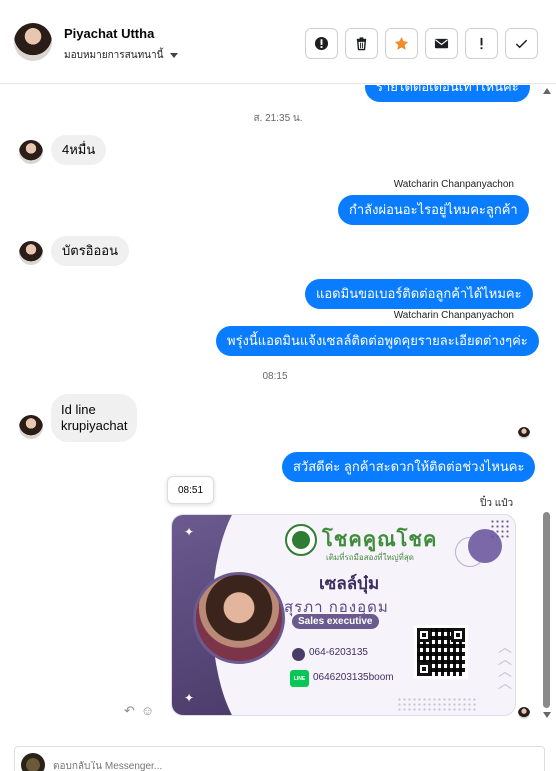 The height and width of the screenshot is (771, 556). What do you see at coordinates (299, 678) in the screenshot?
I see `line-app-icon: LINE` at bounding box center [299, 678].